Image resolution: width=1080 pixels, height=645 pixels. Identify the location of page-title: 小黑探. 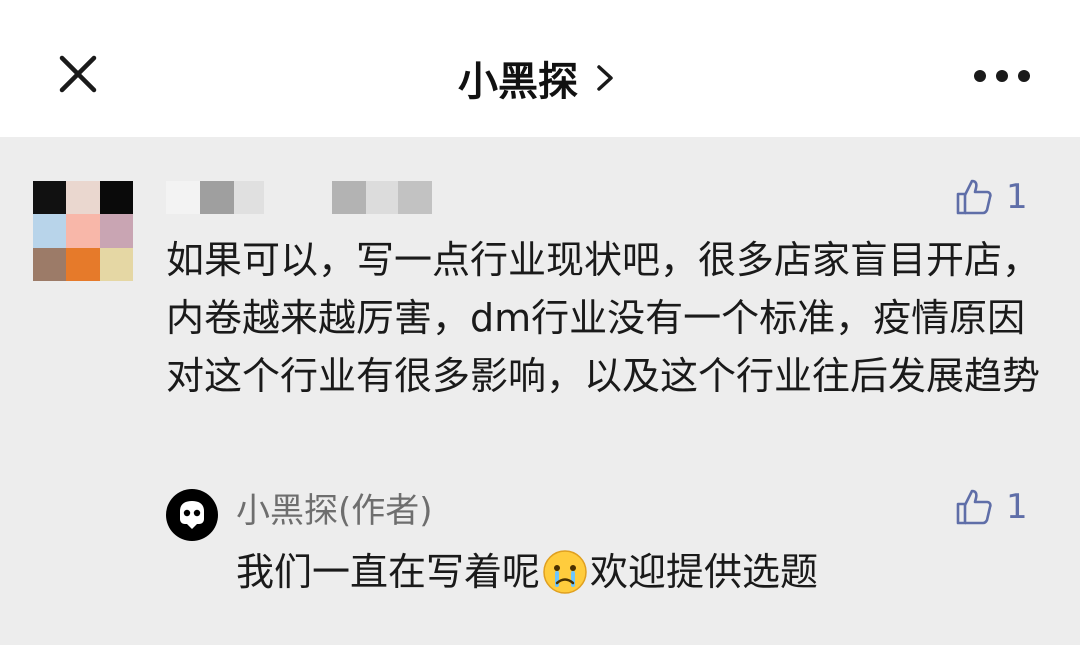
(540, 78).